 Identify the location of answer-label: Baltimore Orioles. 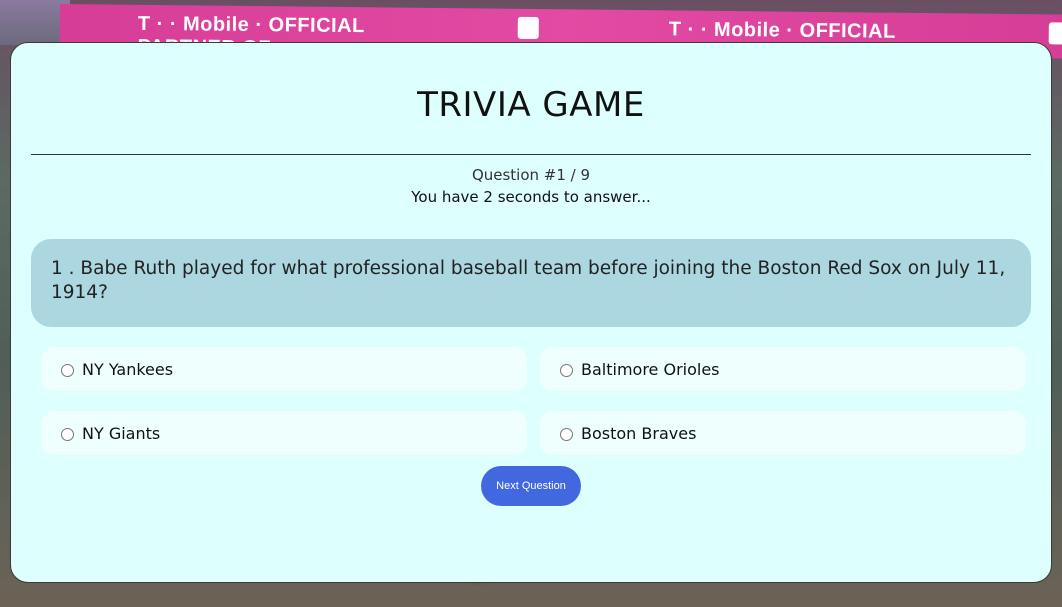
(650, 369).